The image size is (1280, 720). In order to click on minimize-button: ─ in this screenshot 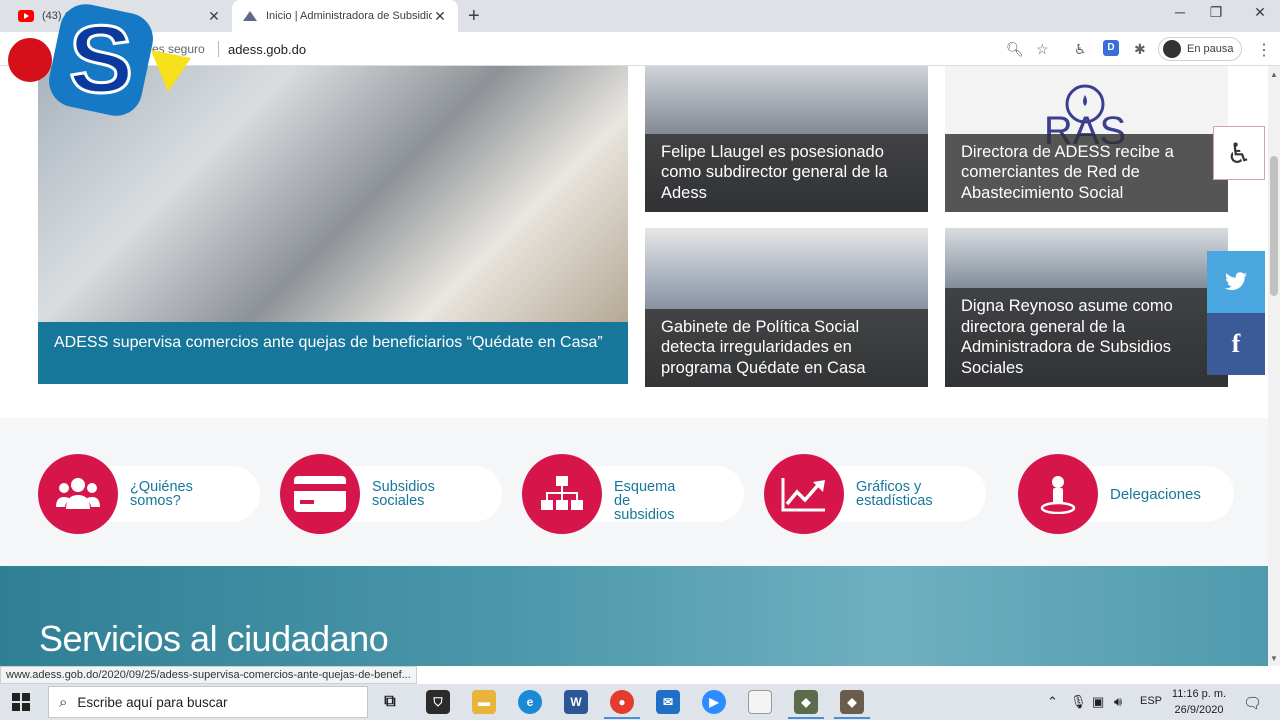, I will do `click(1180, 12)`.